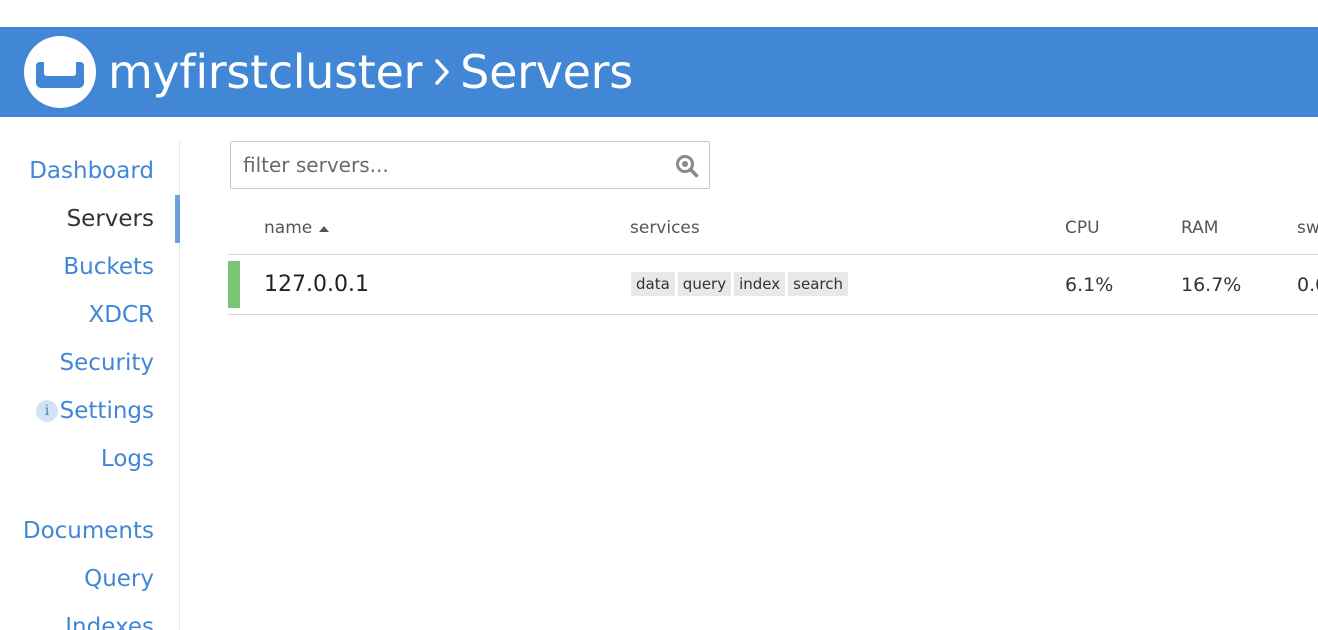  Describe the element at coordinates (288, 228) in the screenshot. I see `column-header-name-label: name` at that location.